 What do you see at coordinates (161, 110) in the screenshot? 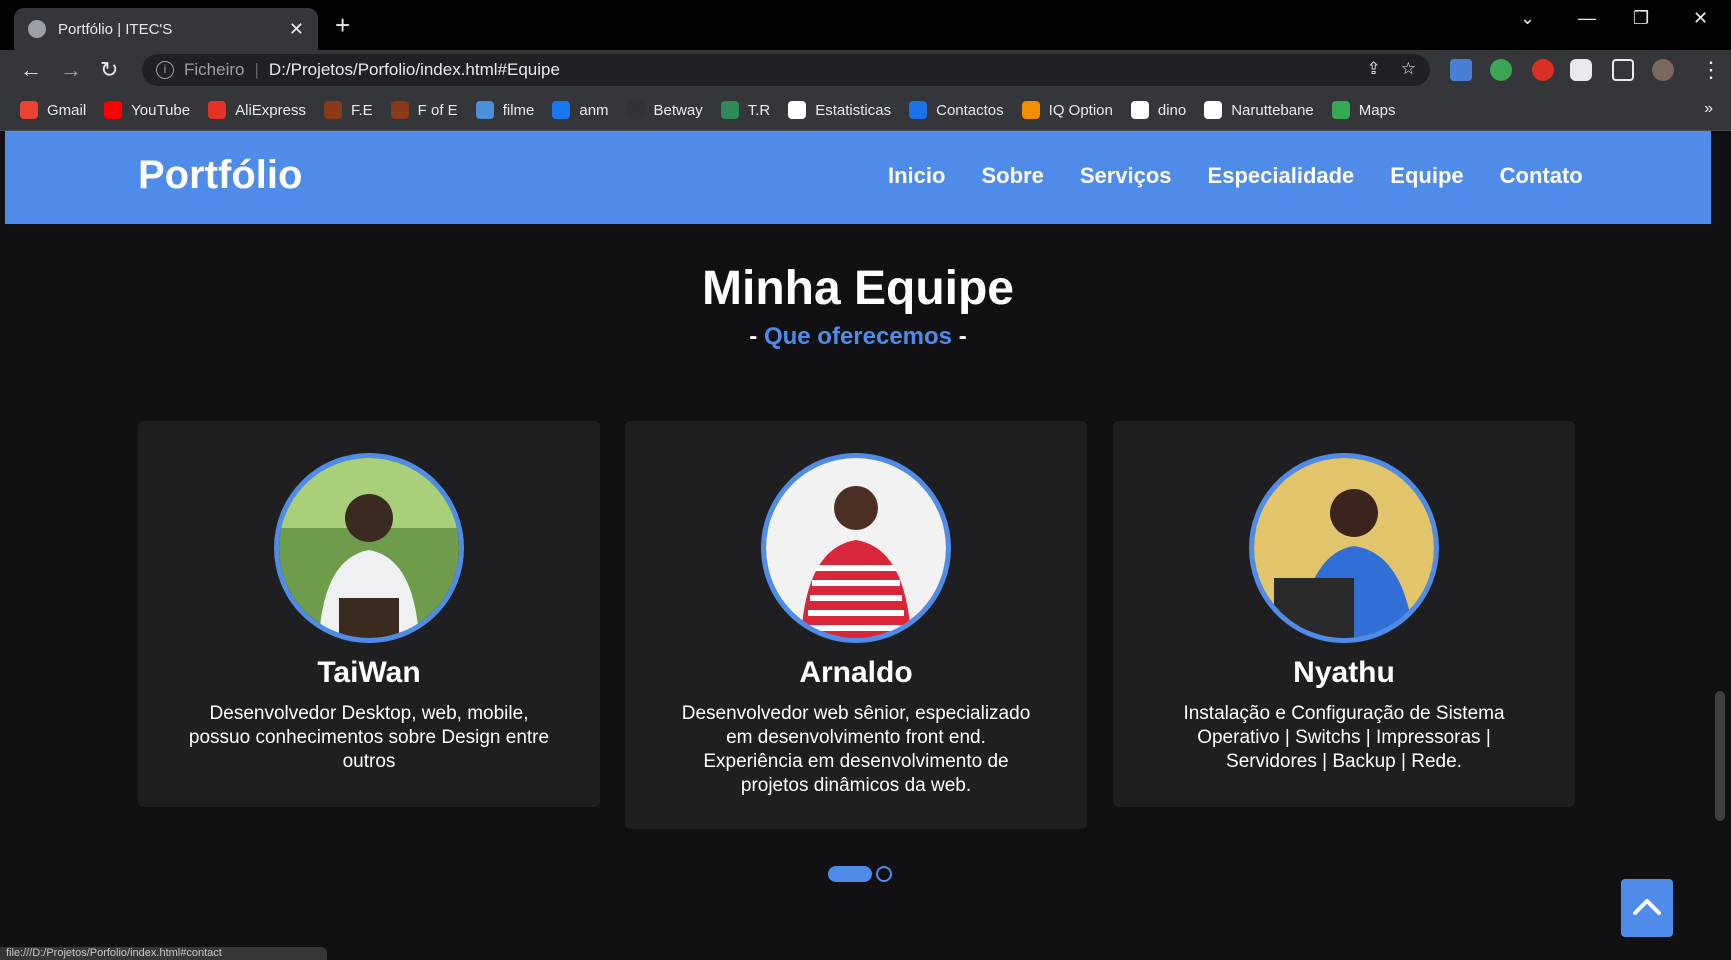
I see `bookmark-label: YouTube` at bounding box center [161, 110].